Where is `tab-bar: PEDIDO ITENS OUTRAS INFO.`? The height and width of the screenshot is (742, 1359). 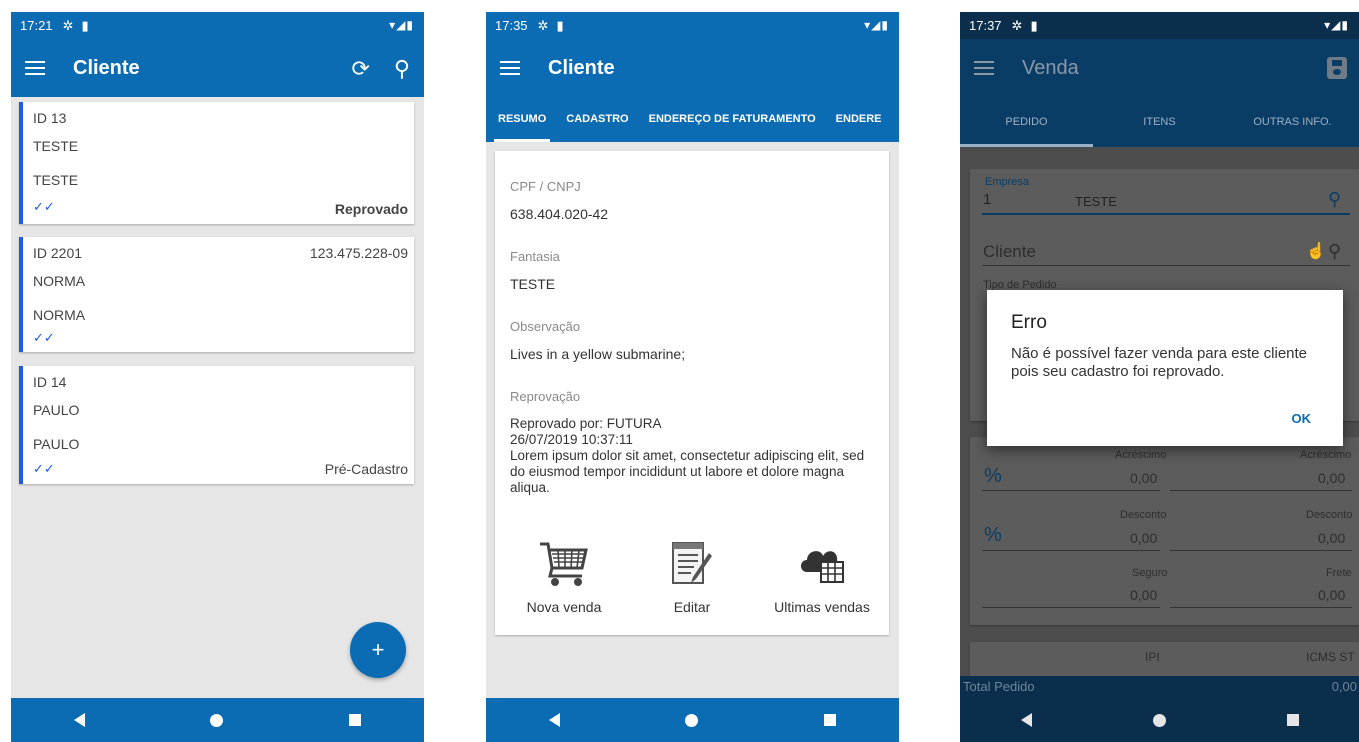
tab-bar: PEDIDO ITENS OUTRAS INFO. is located at coordinates (1159, 122).